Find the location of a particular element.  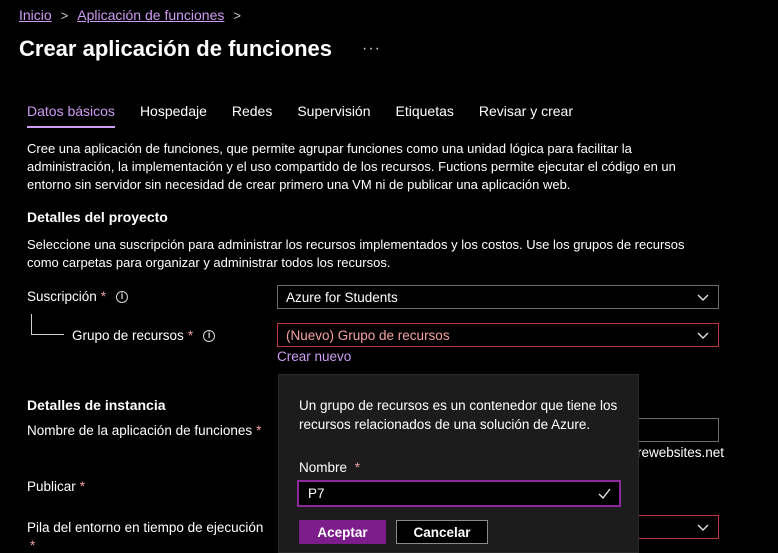

resource-group-select: (Nuevo) Grupo de recursos is located at coordinates (498, 335).